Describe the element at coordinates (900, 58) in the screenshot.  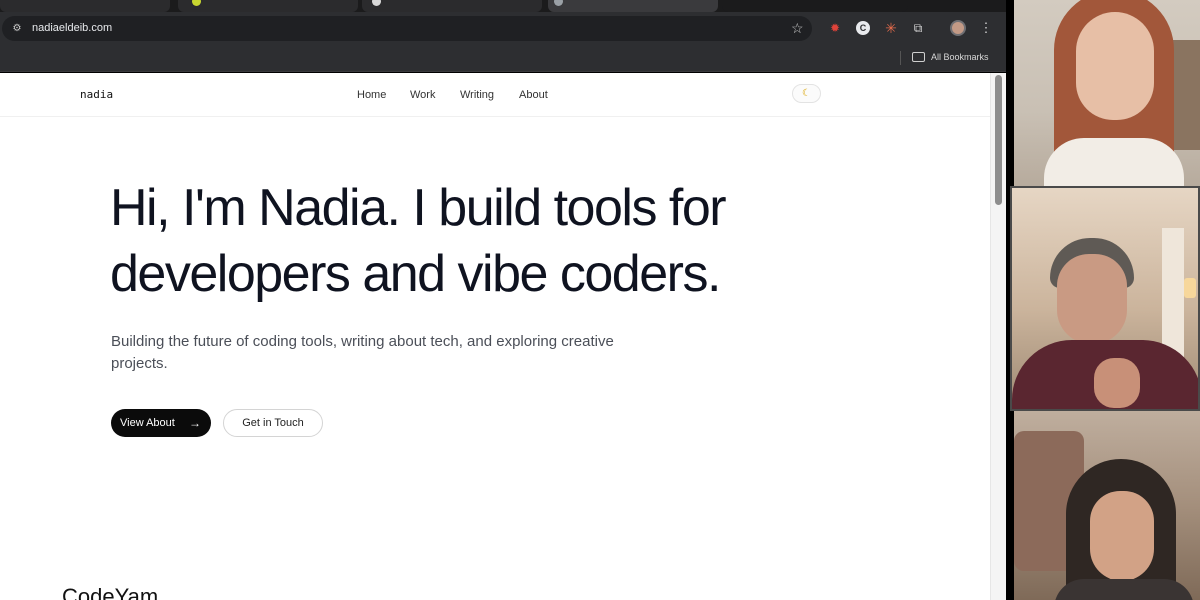
I see `bookmarks-separator` at that location.